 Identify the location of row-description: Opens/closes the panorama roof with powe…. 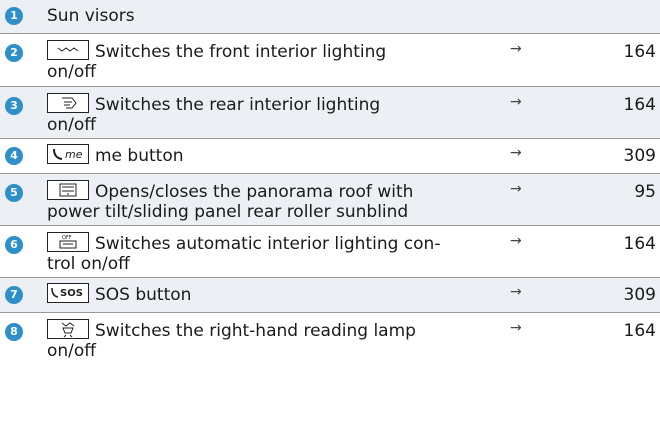
(267, 201).